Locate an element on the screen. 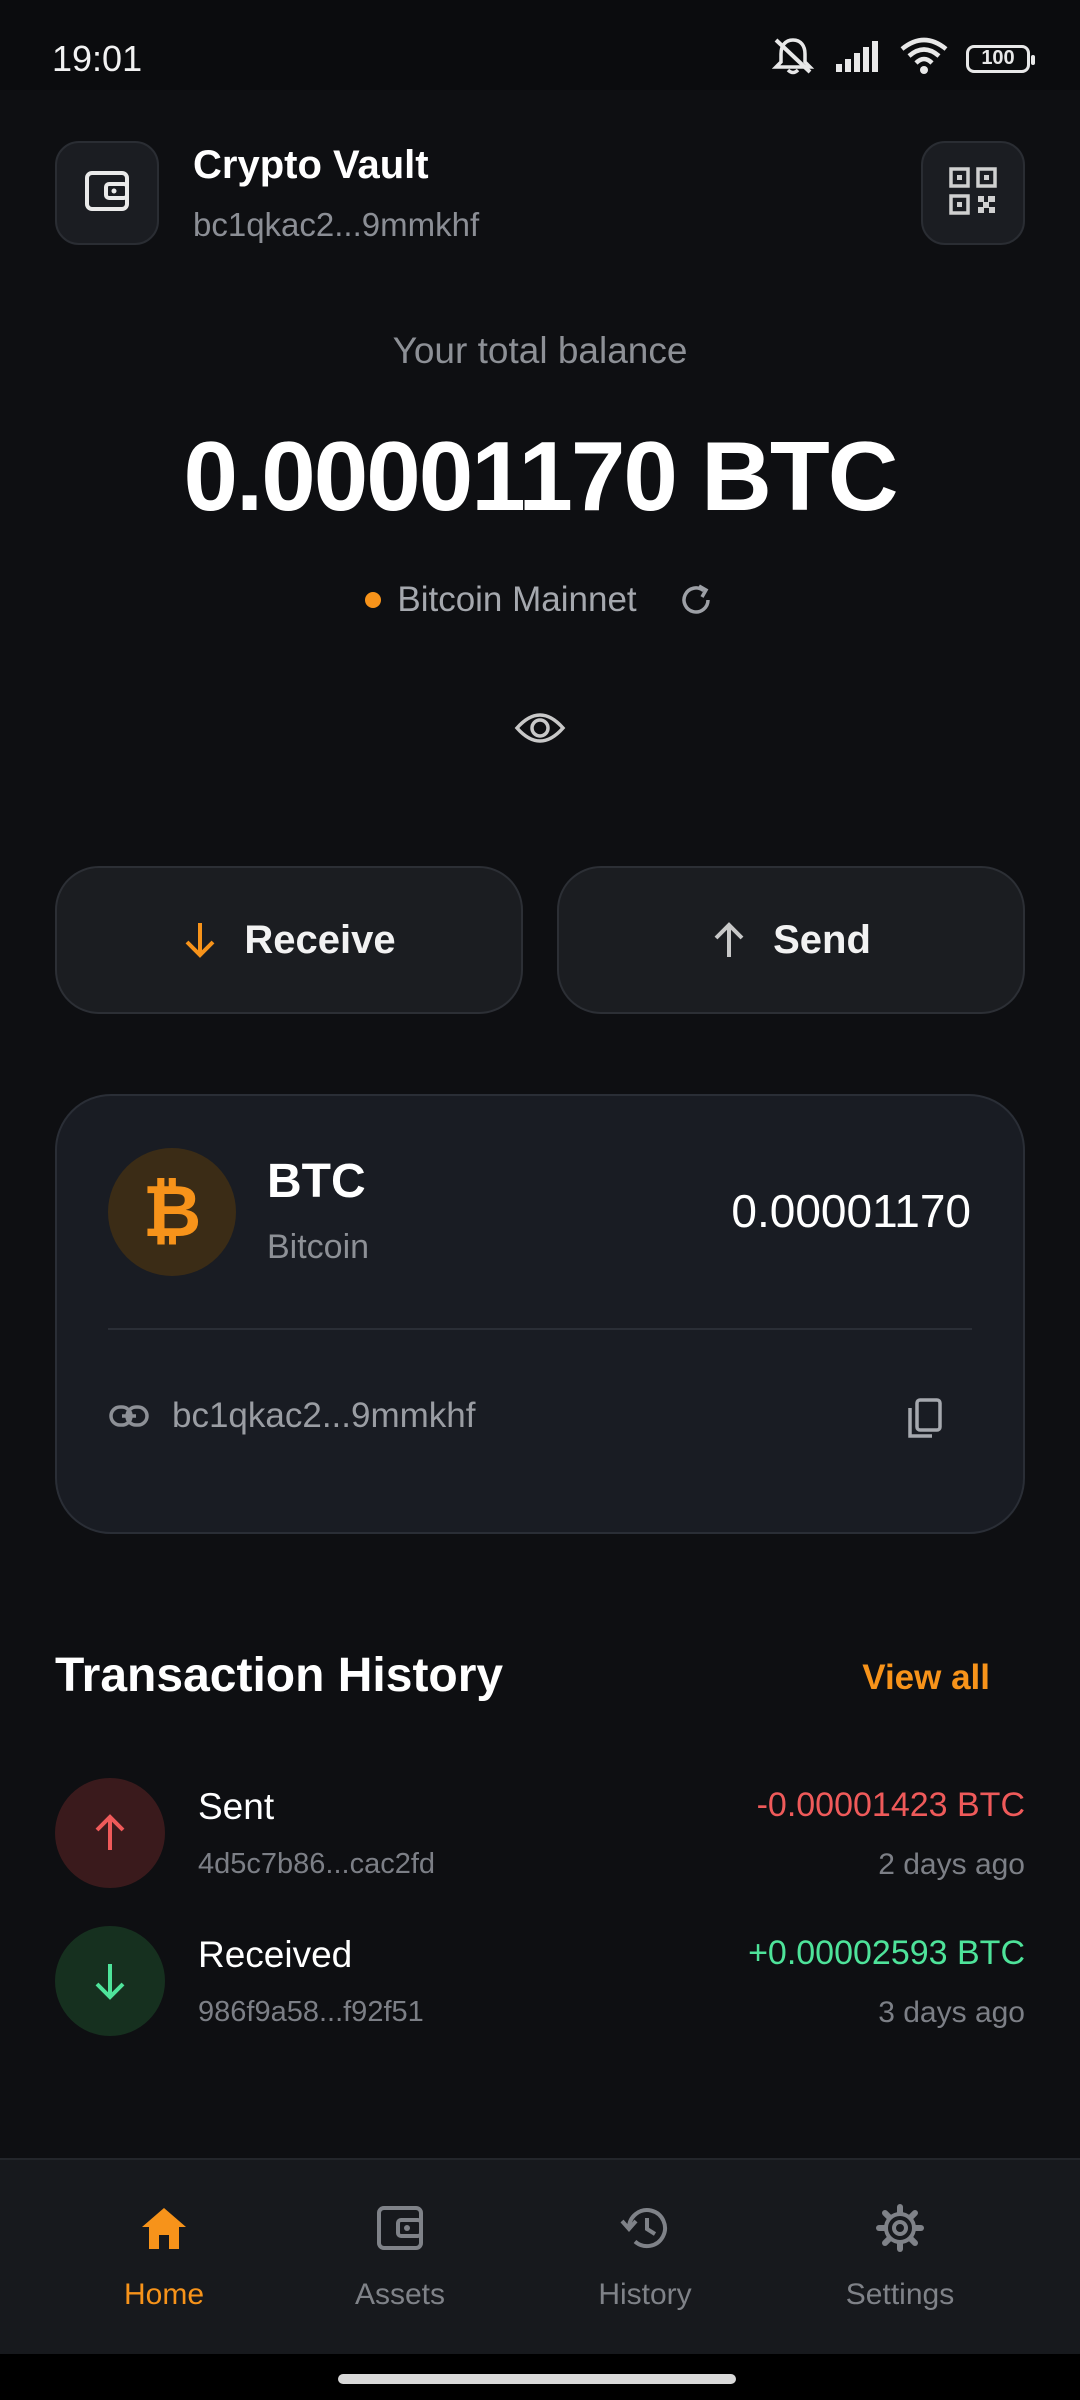  nav-home-label: Home is located at coordinates (164, 2294).